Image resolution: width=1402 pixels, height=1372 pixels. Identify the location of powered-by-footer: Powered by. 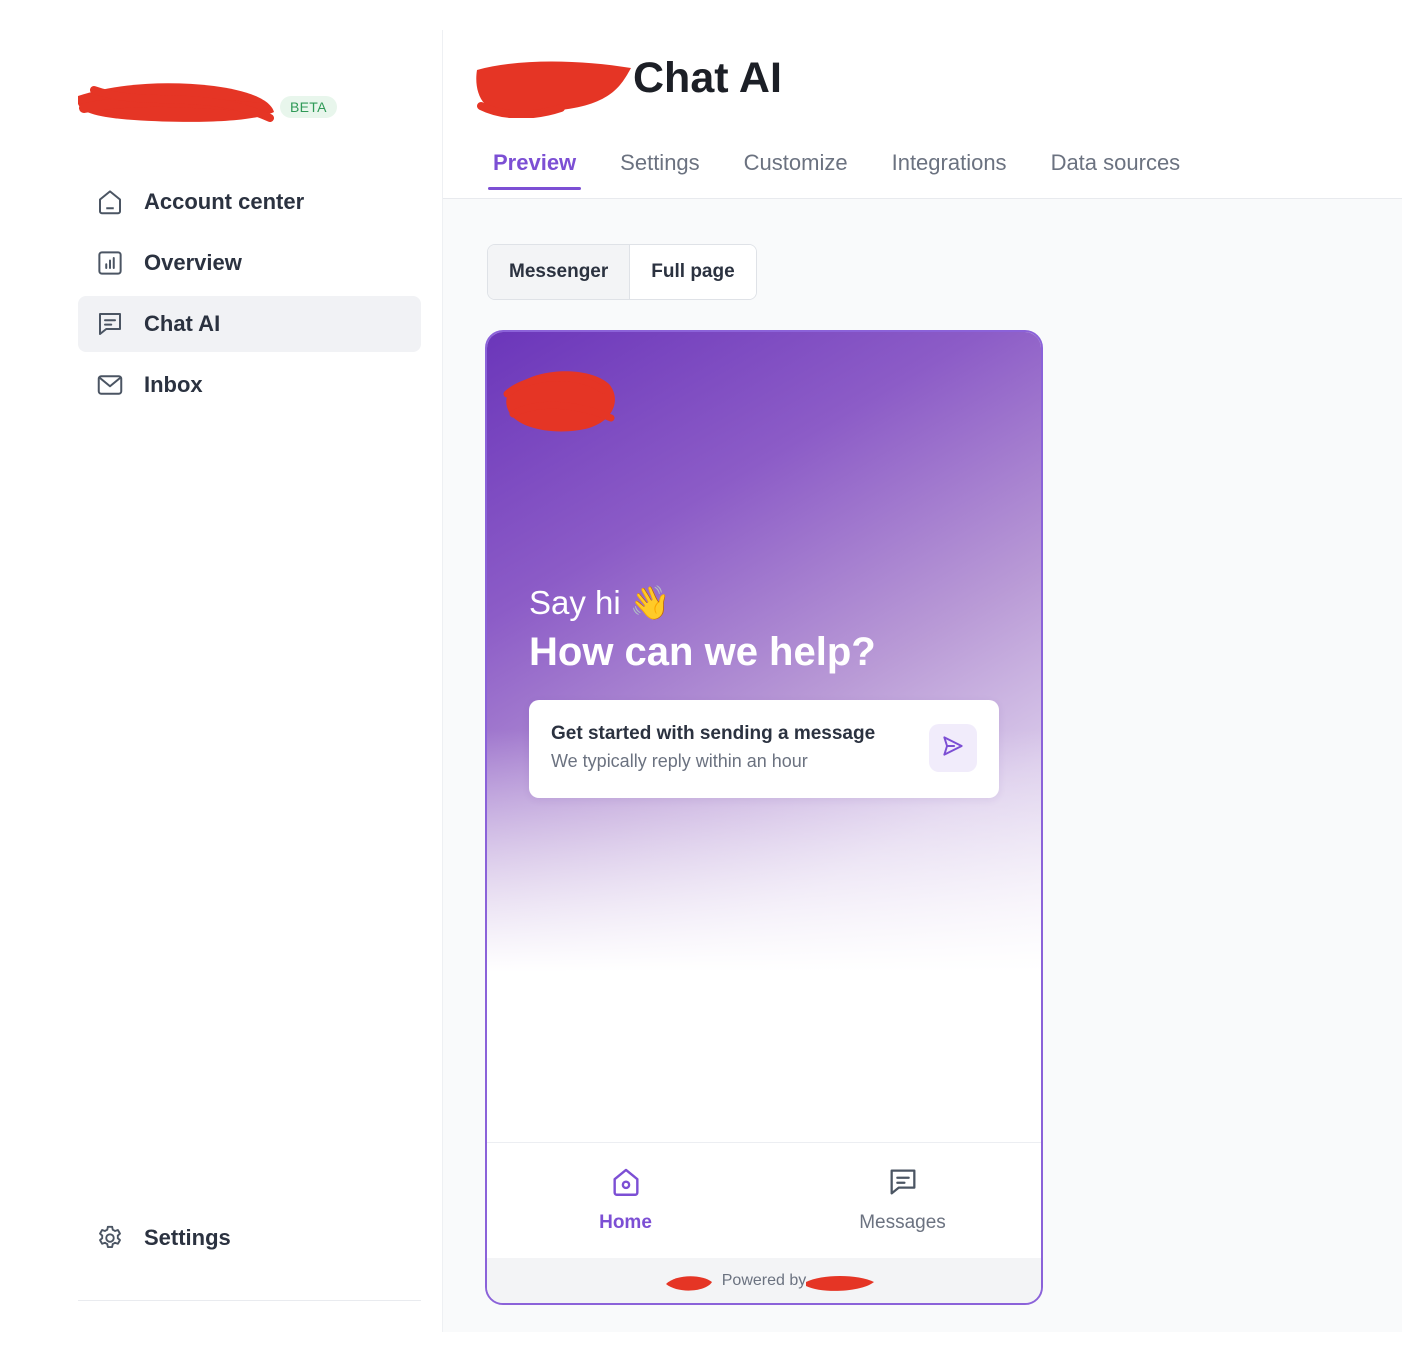
(764, 1280).